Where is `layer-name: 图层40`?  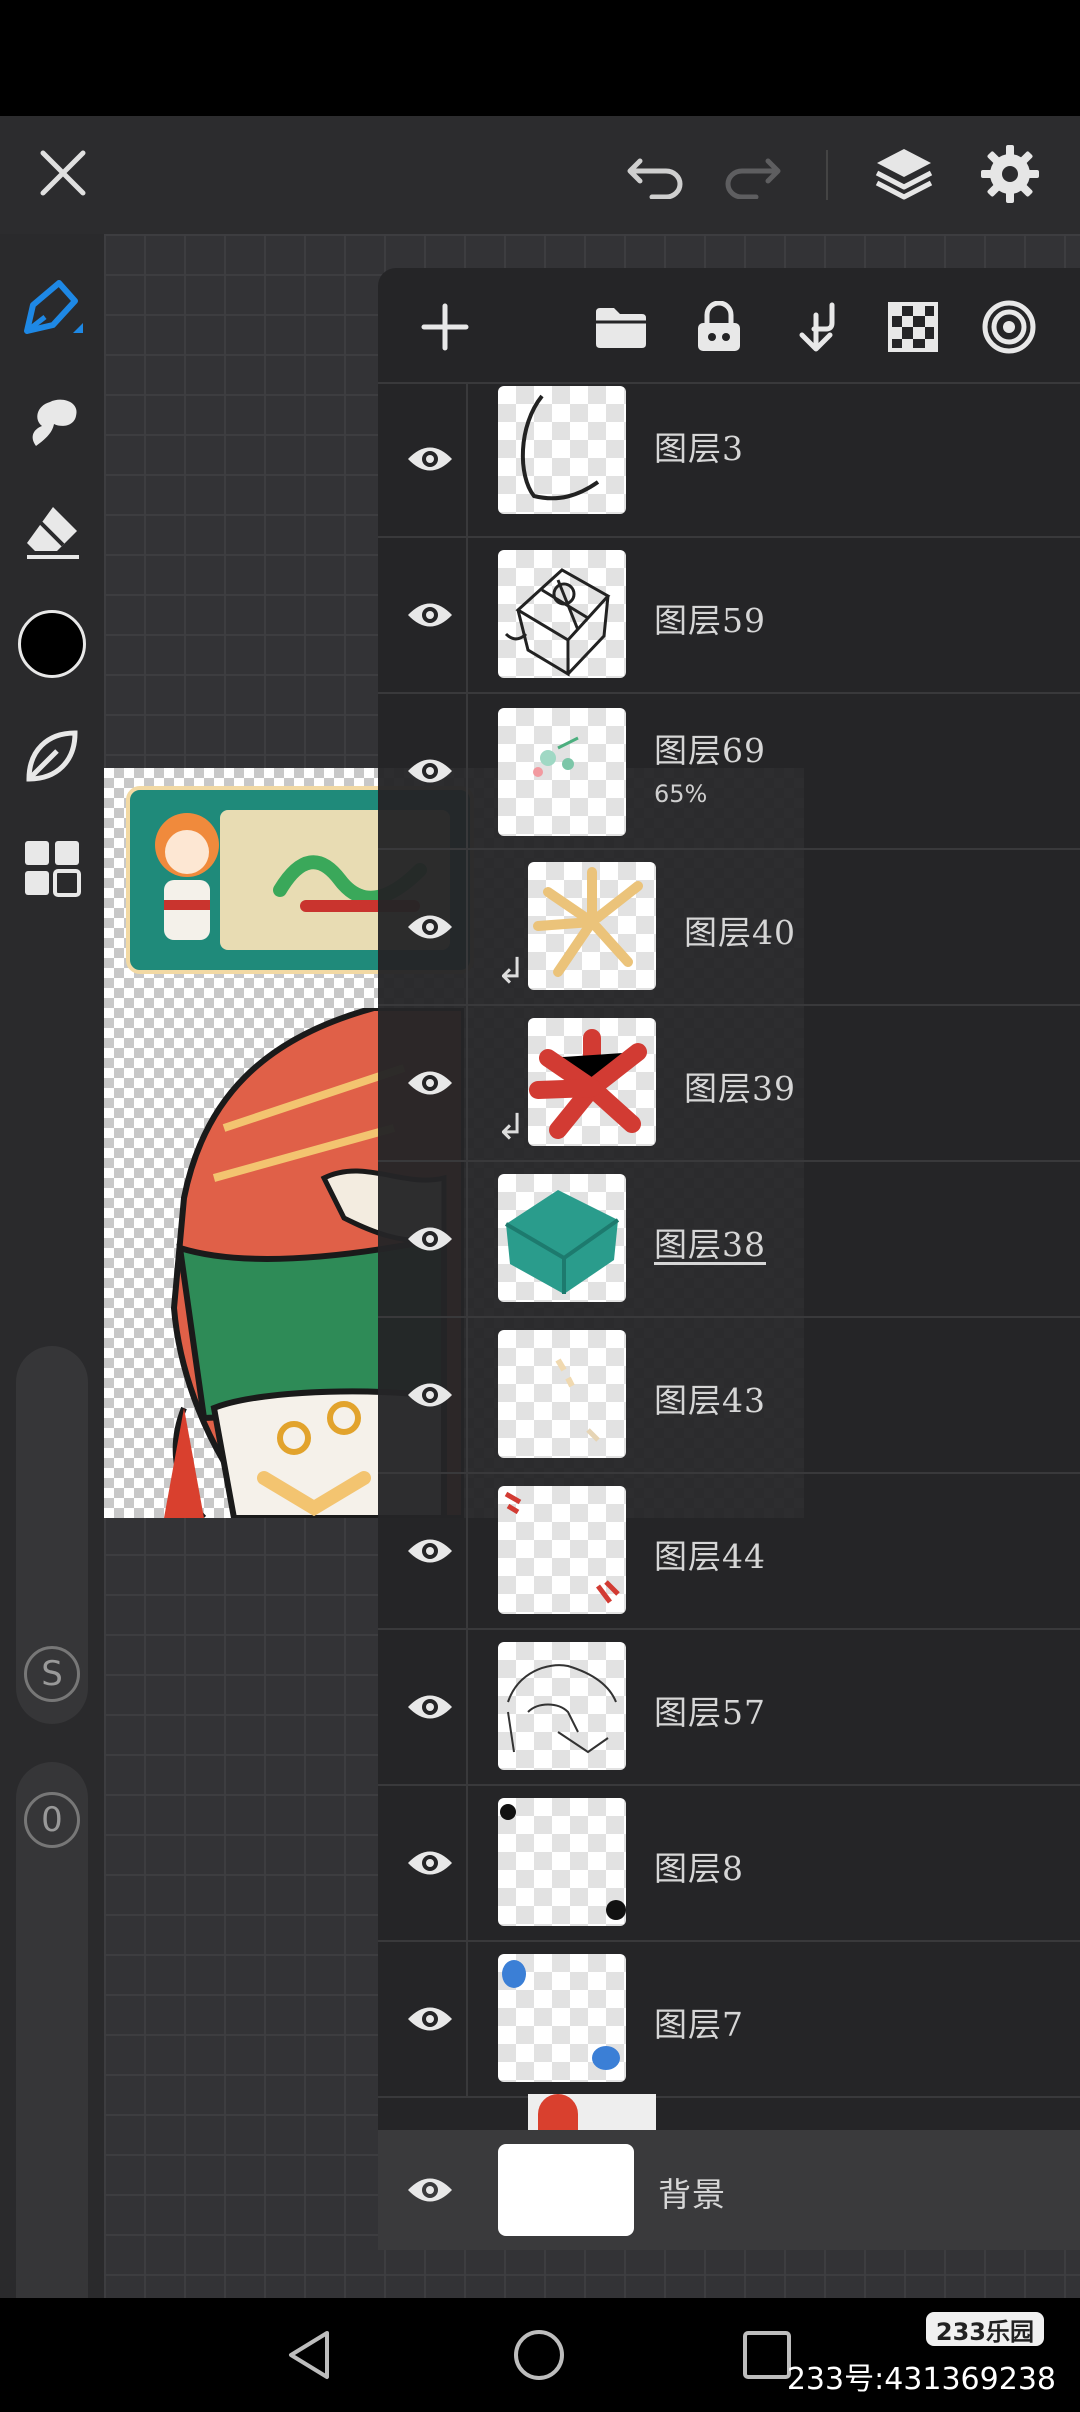
layer-name: 图层40 is located at coordinates (740, 932).